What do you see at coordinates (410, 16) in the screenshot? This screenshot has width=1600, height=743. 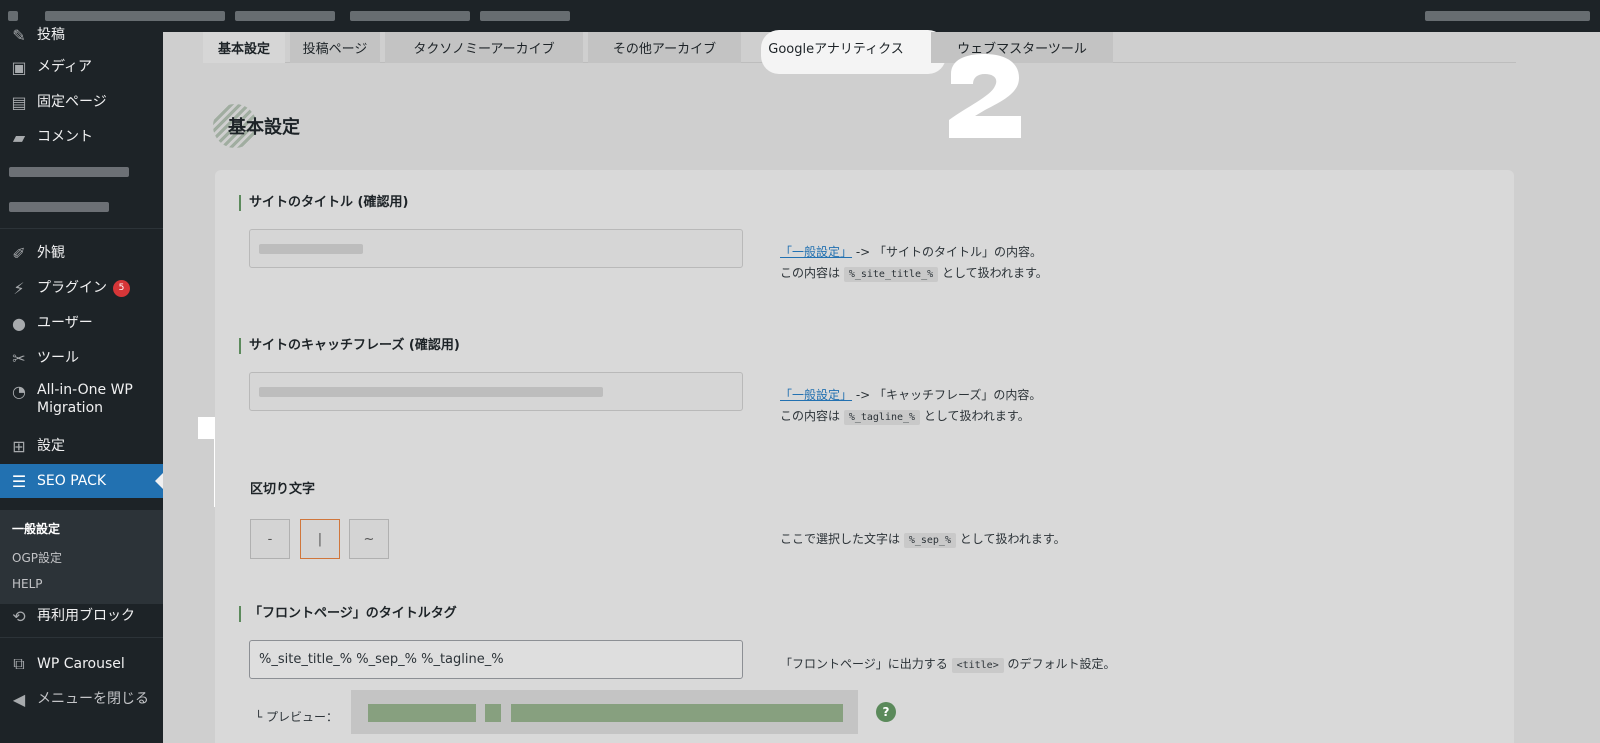 I see `new-content-link` at bounding box center [410, 16].